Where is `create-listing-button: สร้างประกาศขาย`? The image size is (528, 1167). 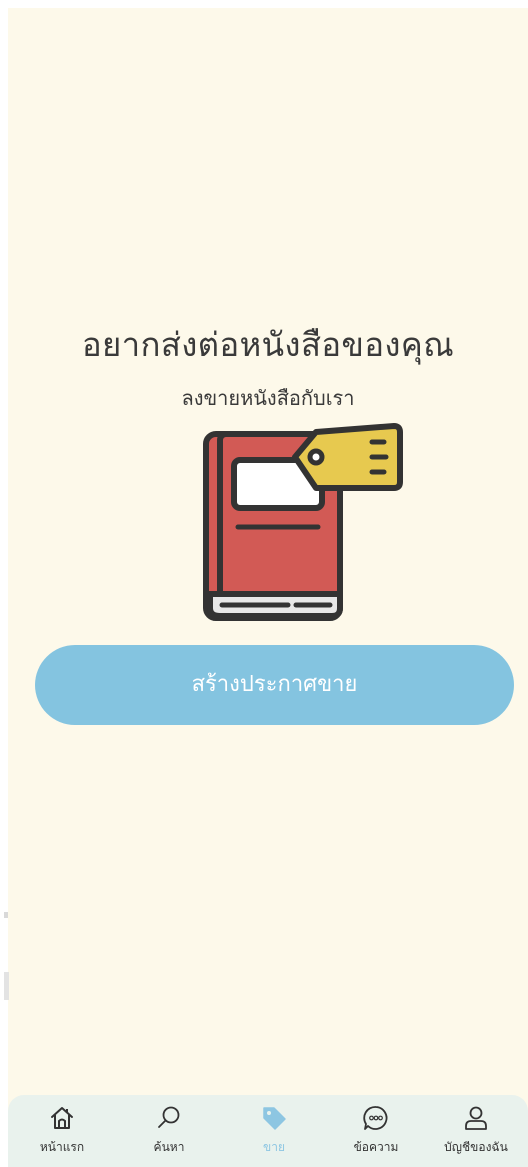
create-listing-button: สร้างประกาศขาย is located at coordinates (274, 685).